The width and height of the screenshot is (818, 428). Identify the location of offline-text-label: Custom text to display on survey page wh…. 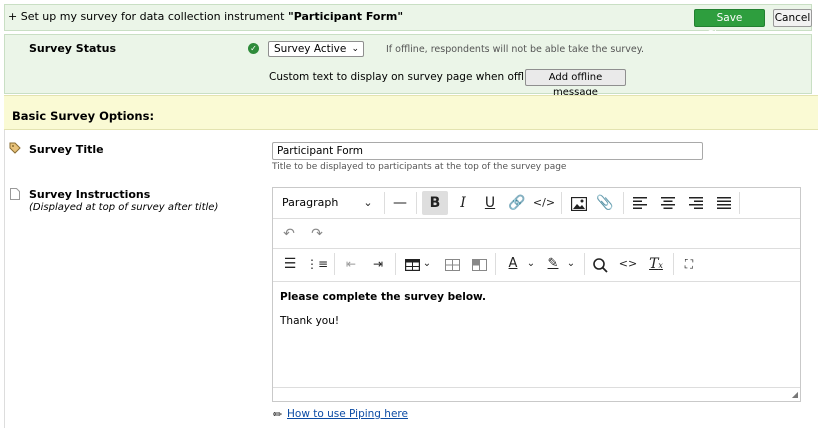
(406, 77).